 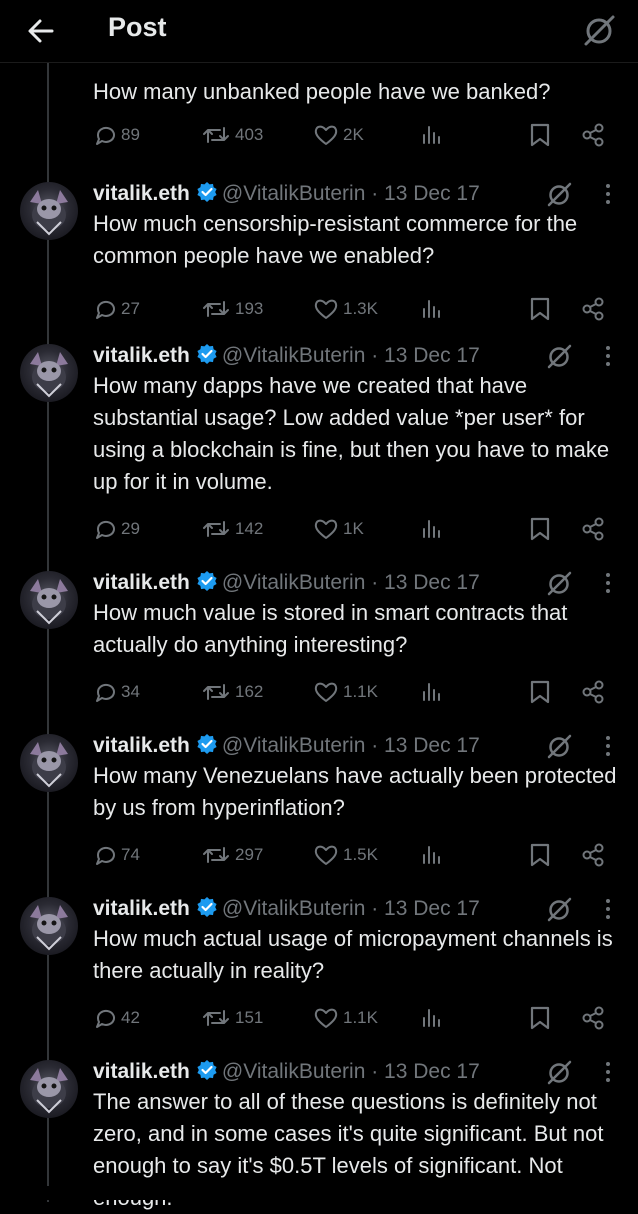 What do you see at coordinates (360, 308) in the screenshot?
I see `like-count: 1.3K` at bounding box center [360, 308].